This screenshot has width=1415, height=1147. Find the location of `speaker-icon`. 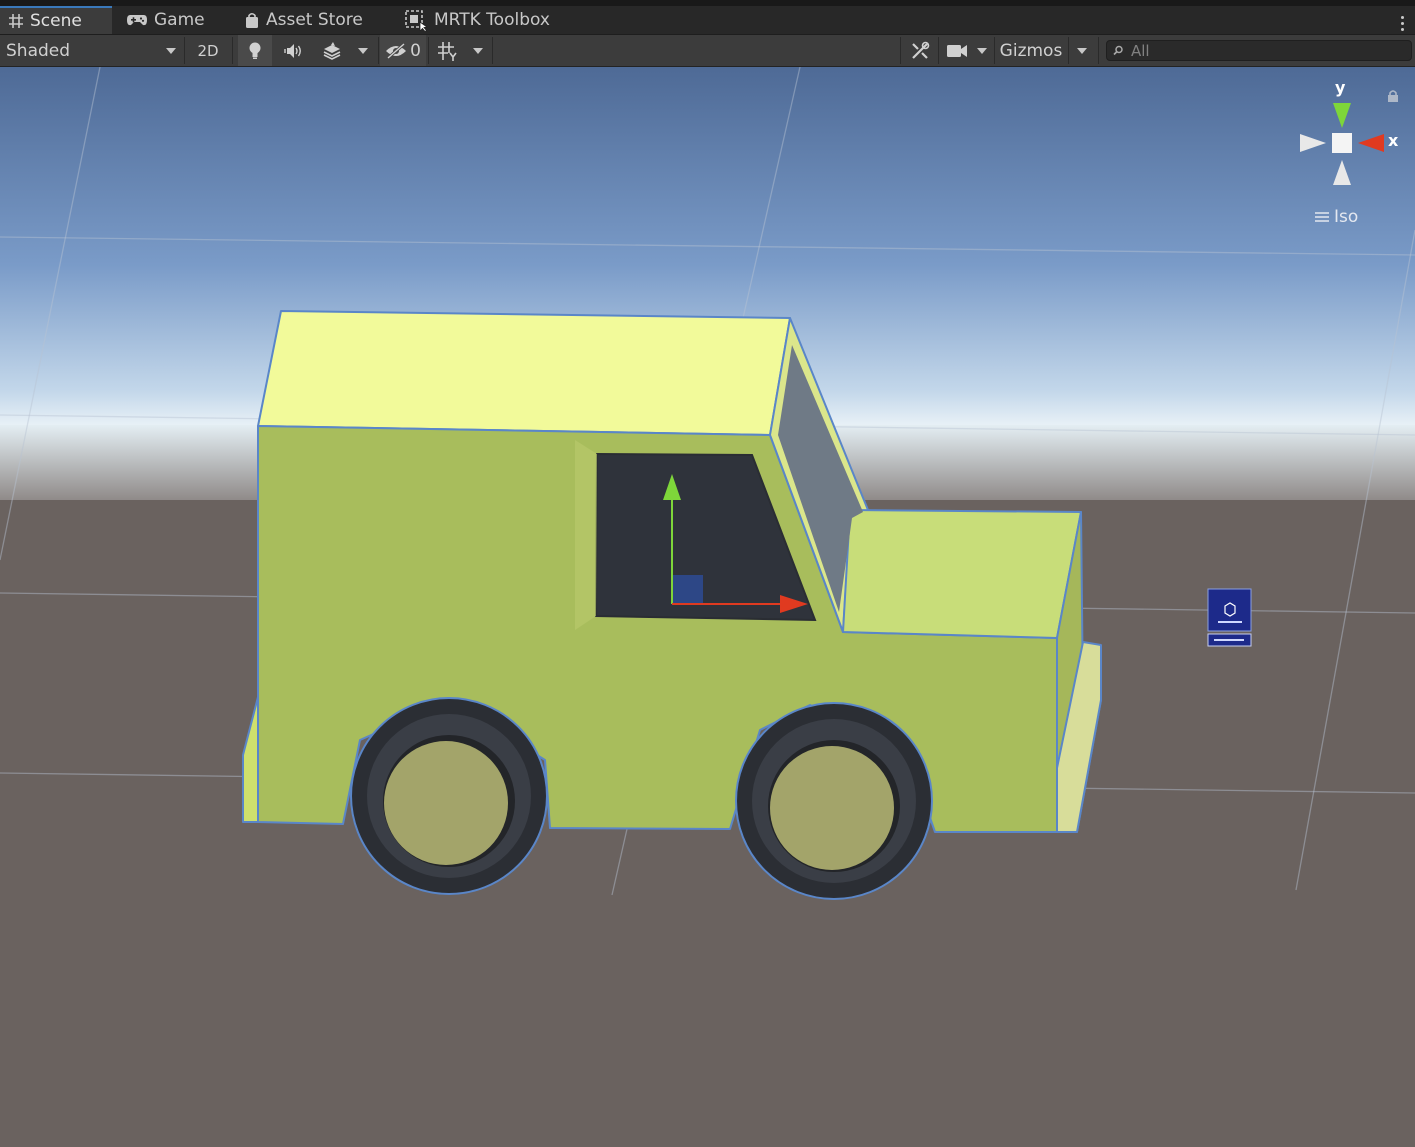

speaker-icon is located at coordinates (292, 50).